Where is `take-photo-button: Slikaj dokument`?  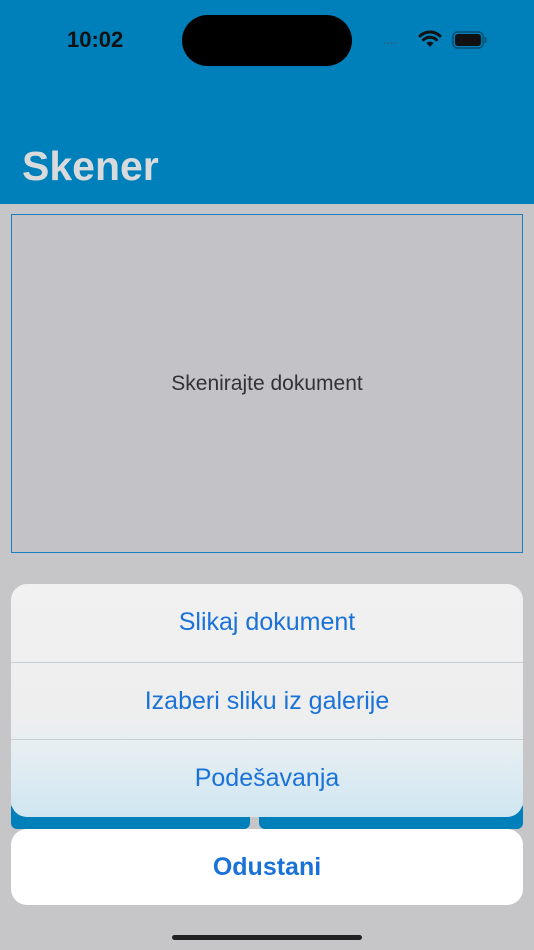 take-photo-button: Slikaj dokument is located at coordinates (267, 623).